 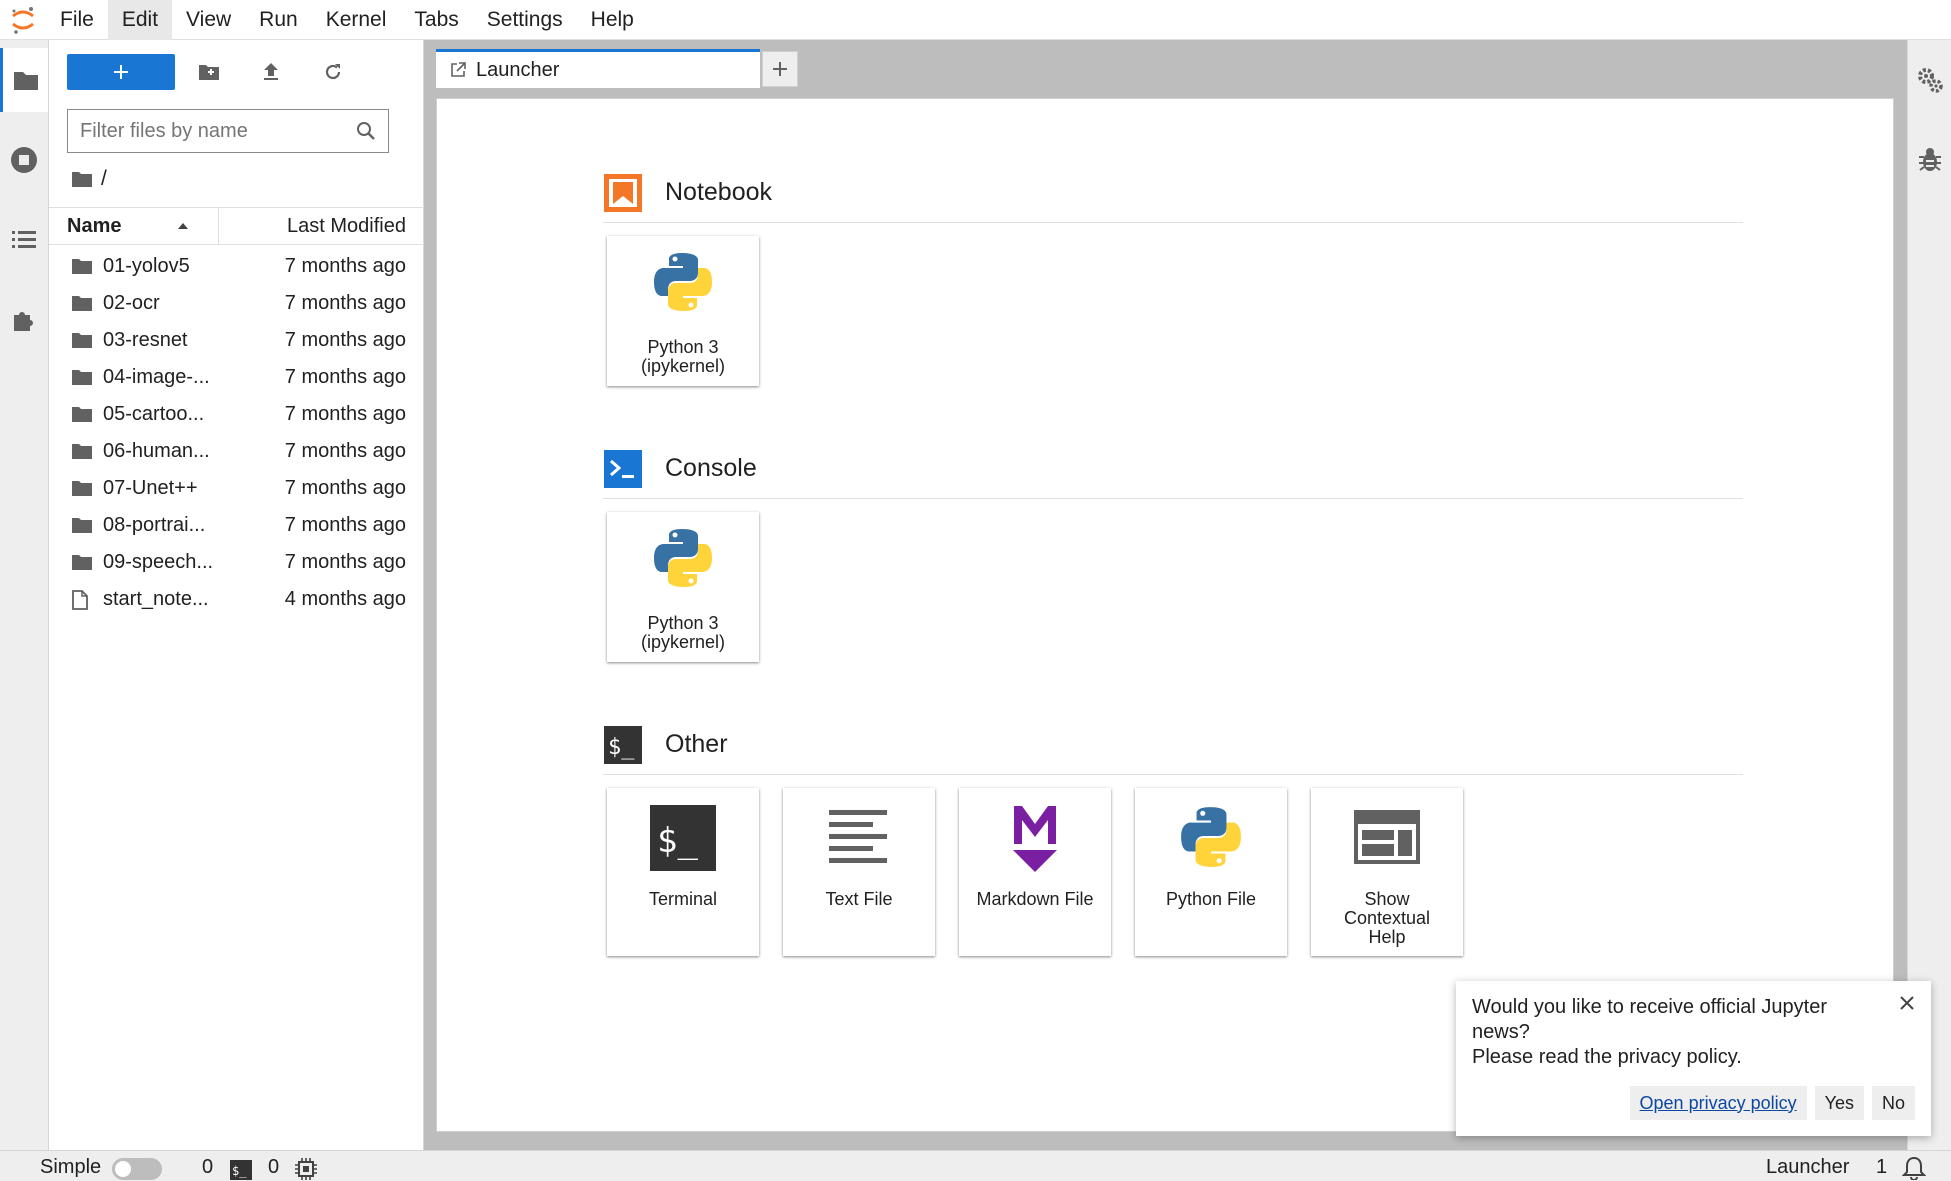 What do you see at coordinates (24, 595) in the screenshot?
I see `left-sidebar` at bounding box center [24, 595].